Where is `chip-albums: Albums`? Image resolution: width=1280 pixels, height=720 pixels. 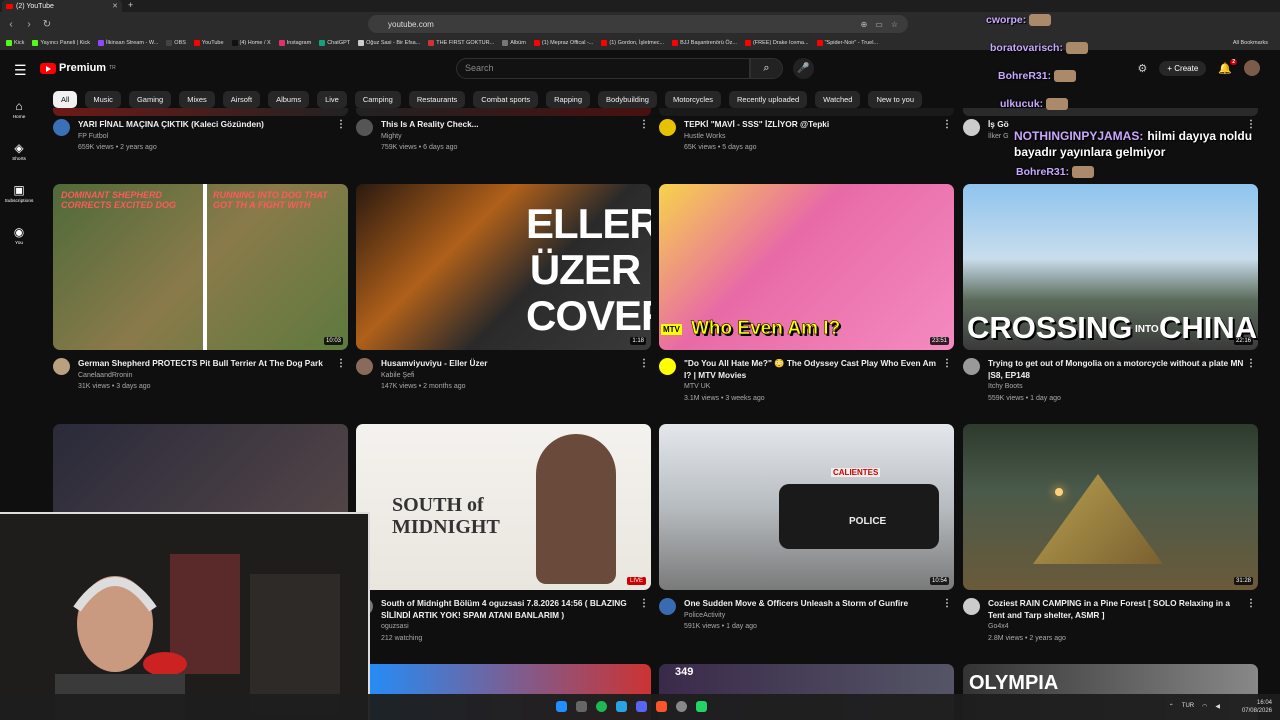 chip-albums: Albums is located at coordinates (289, 99).